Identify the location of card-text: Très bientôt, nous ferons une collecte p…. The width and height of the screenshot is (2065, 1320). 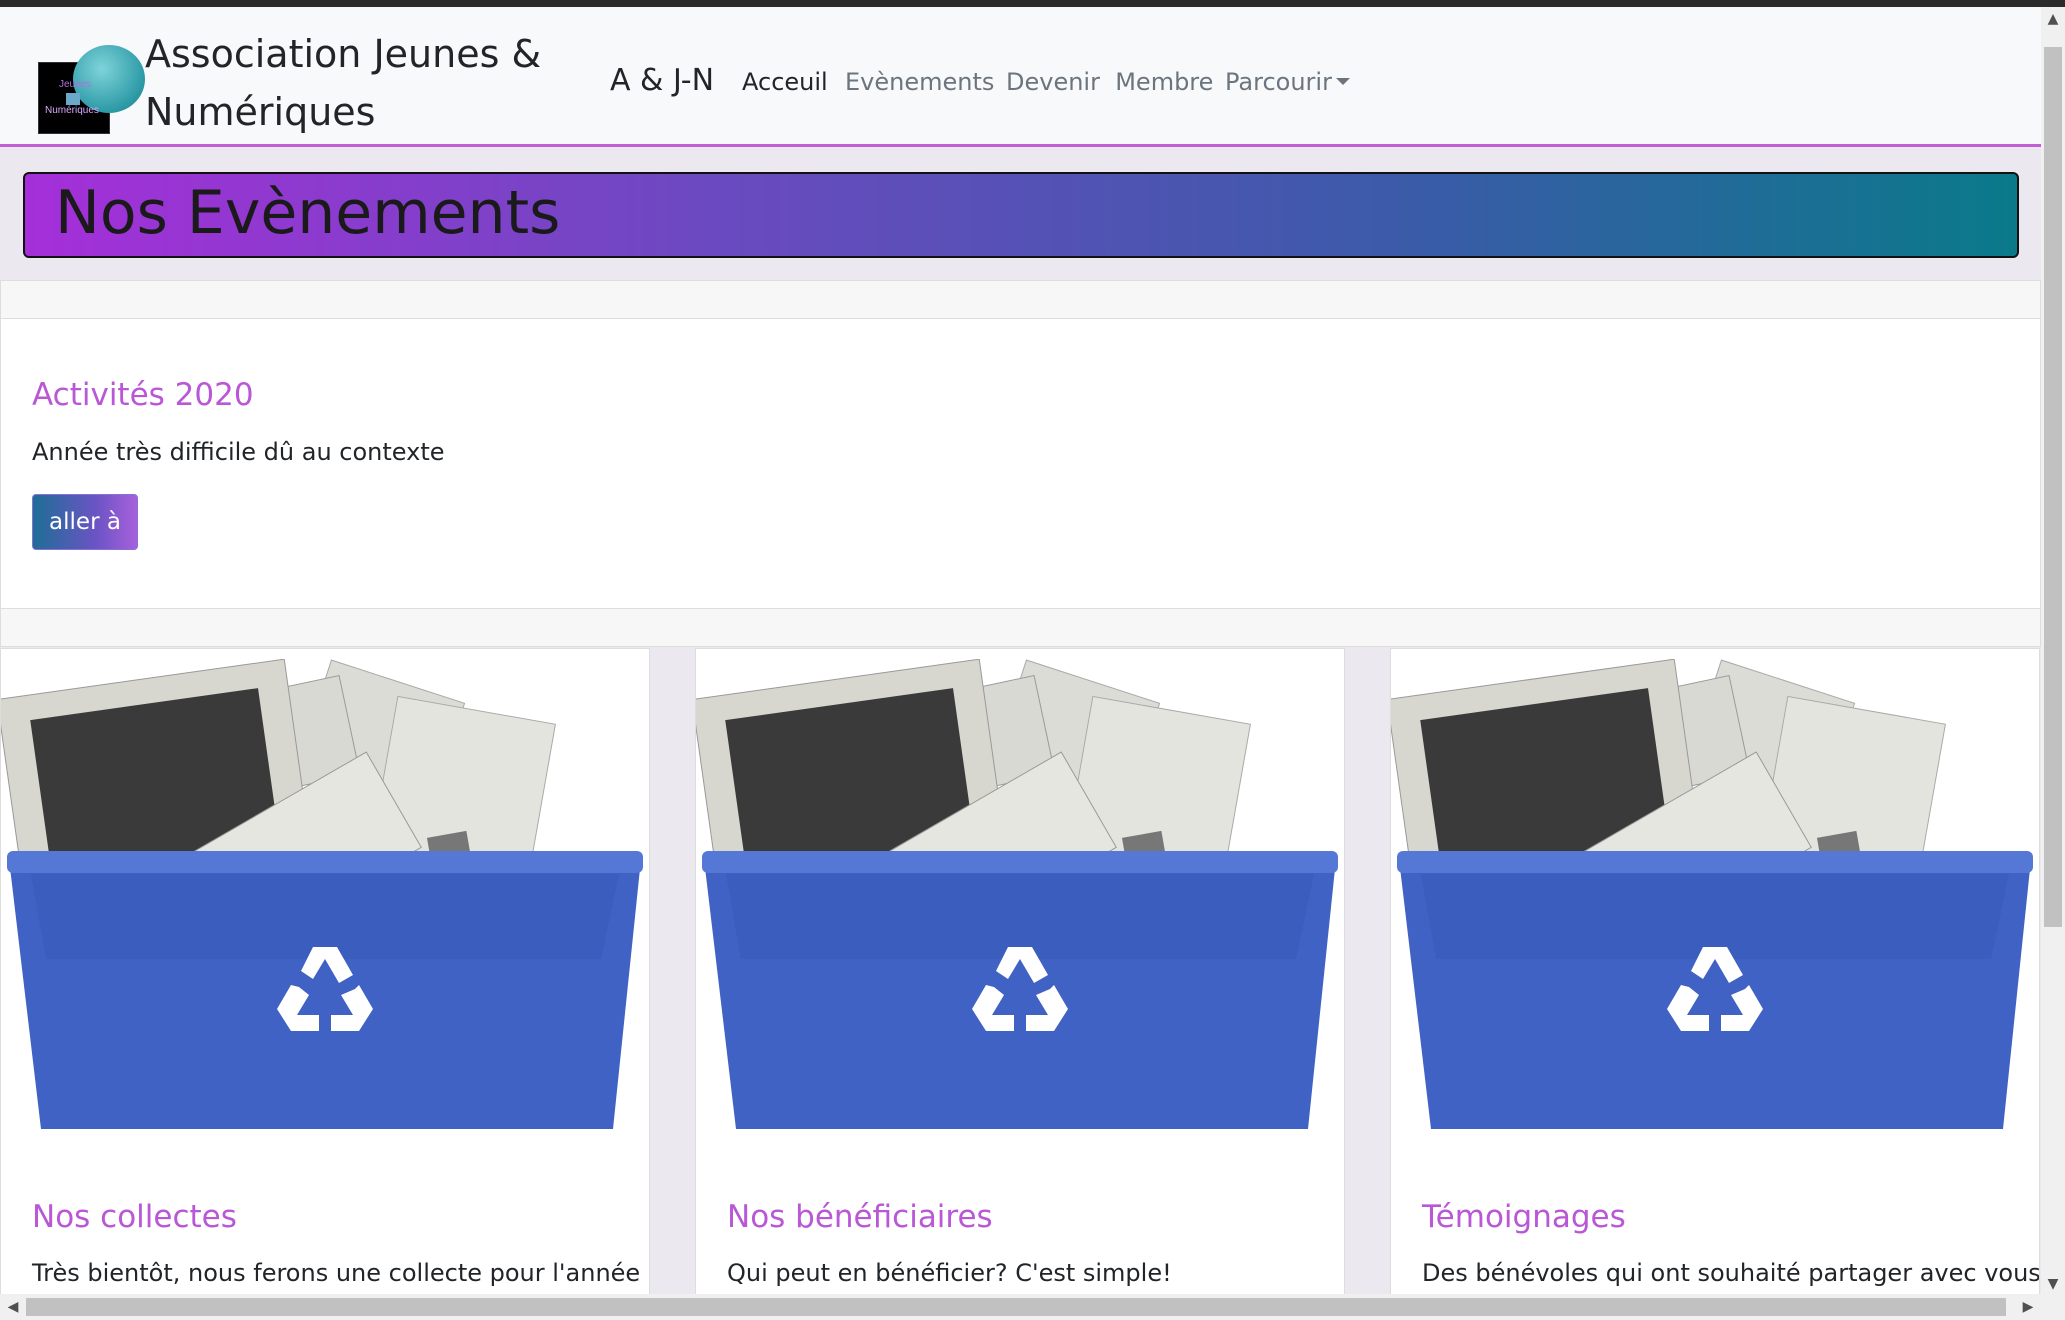
(336, 1273).